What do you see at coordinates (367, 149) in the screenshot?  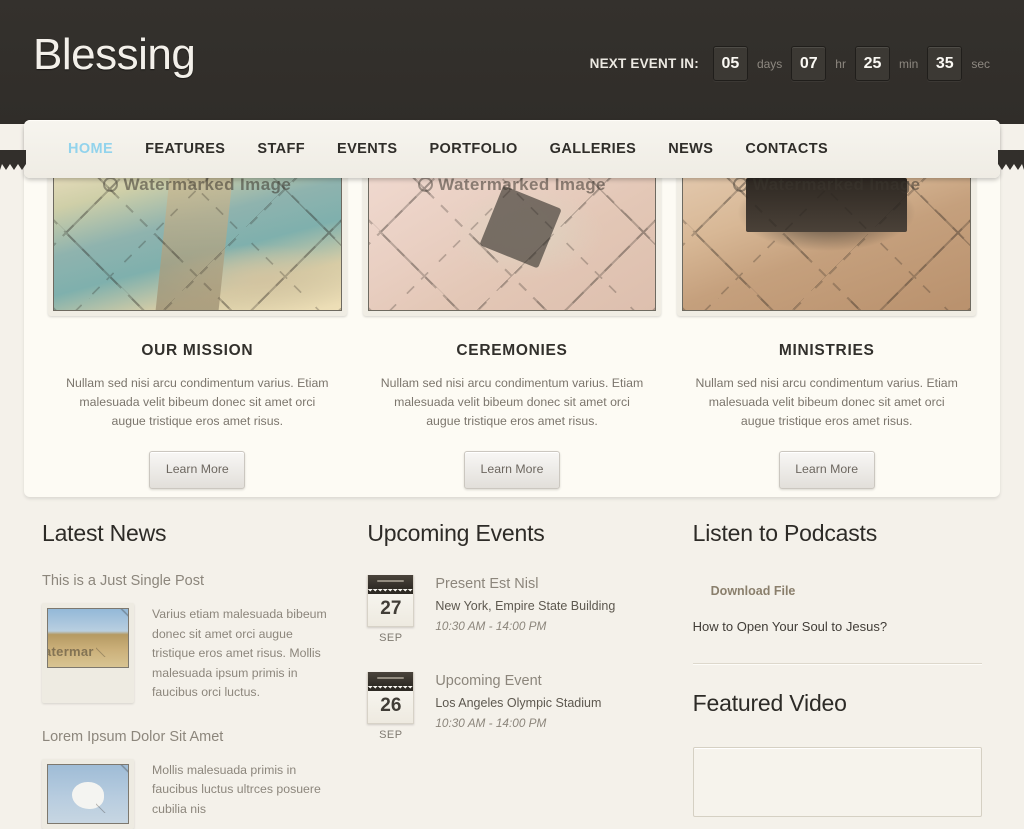 I see `nav-item-events: EVENTS` at bounding box center [367, 149].